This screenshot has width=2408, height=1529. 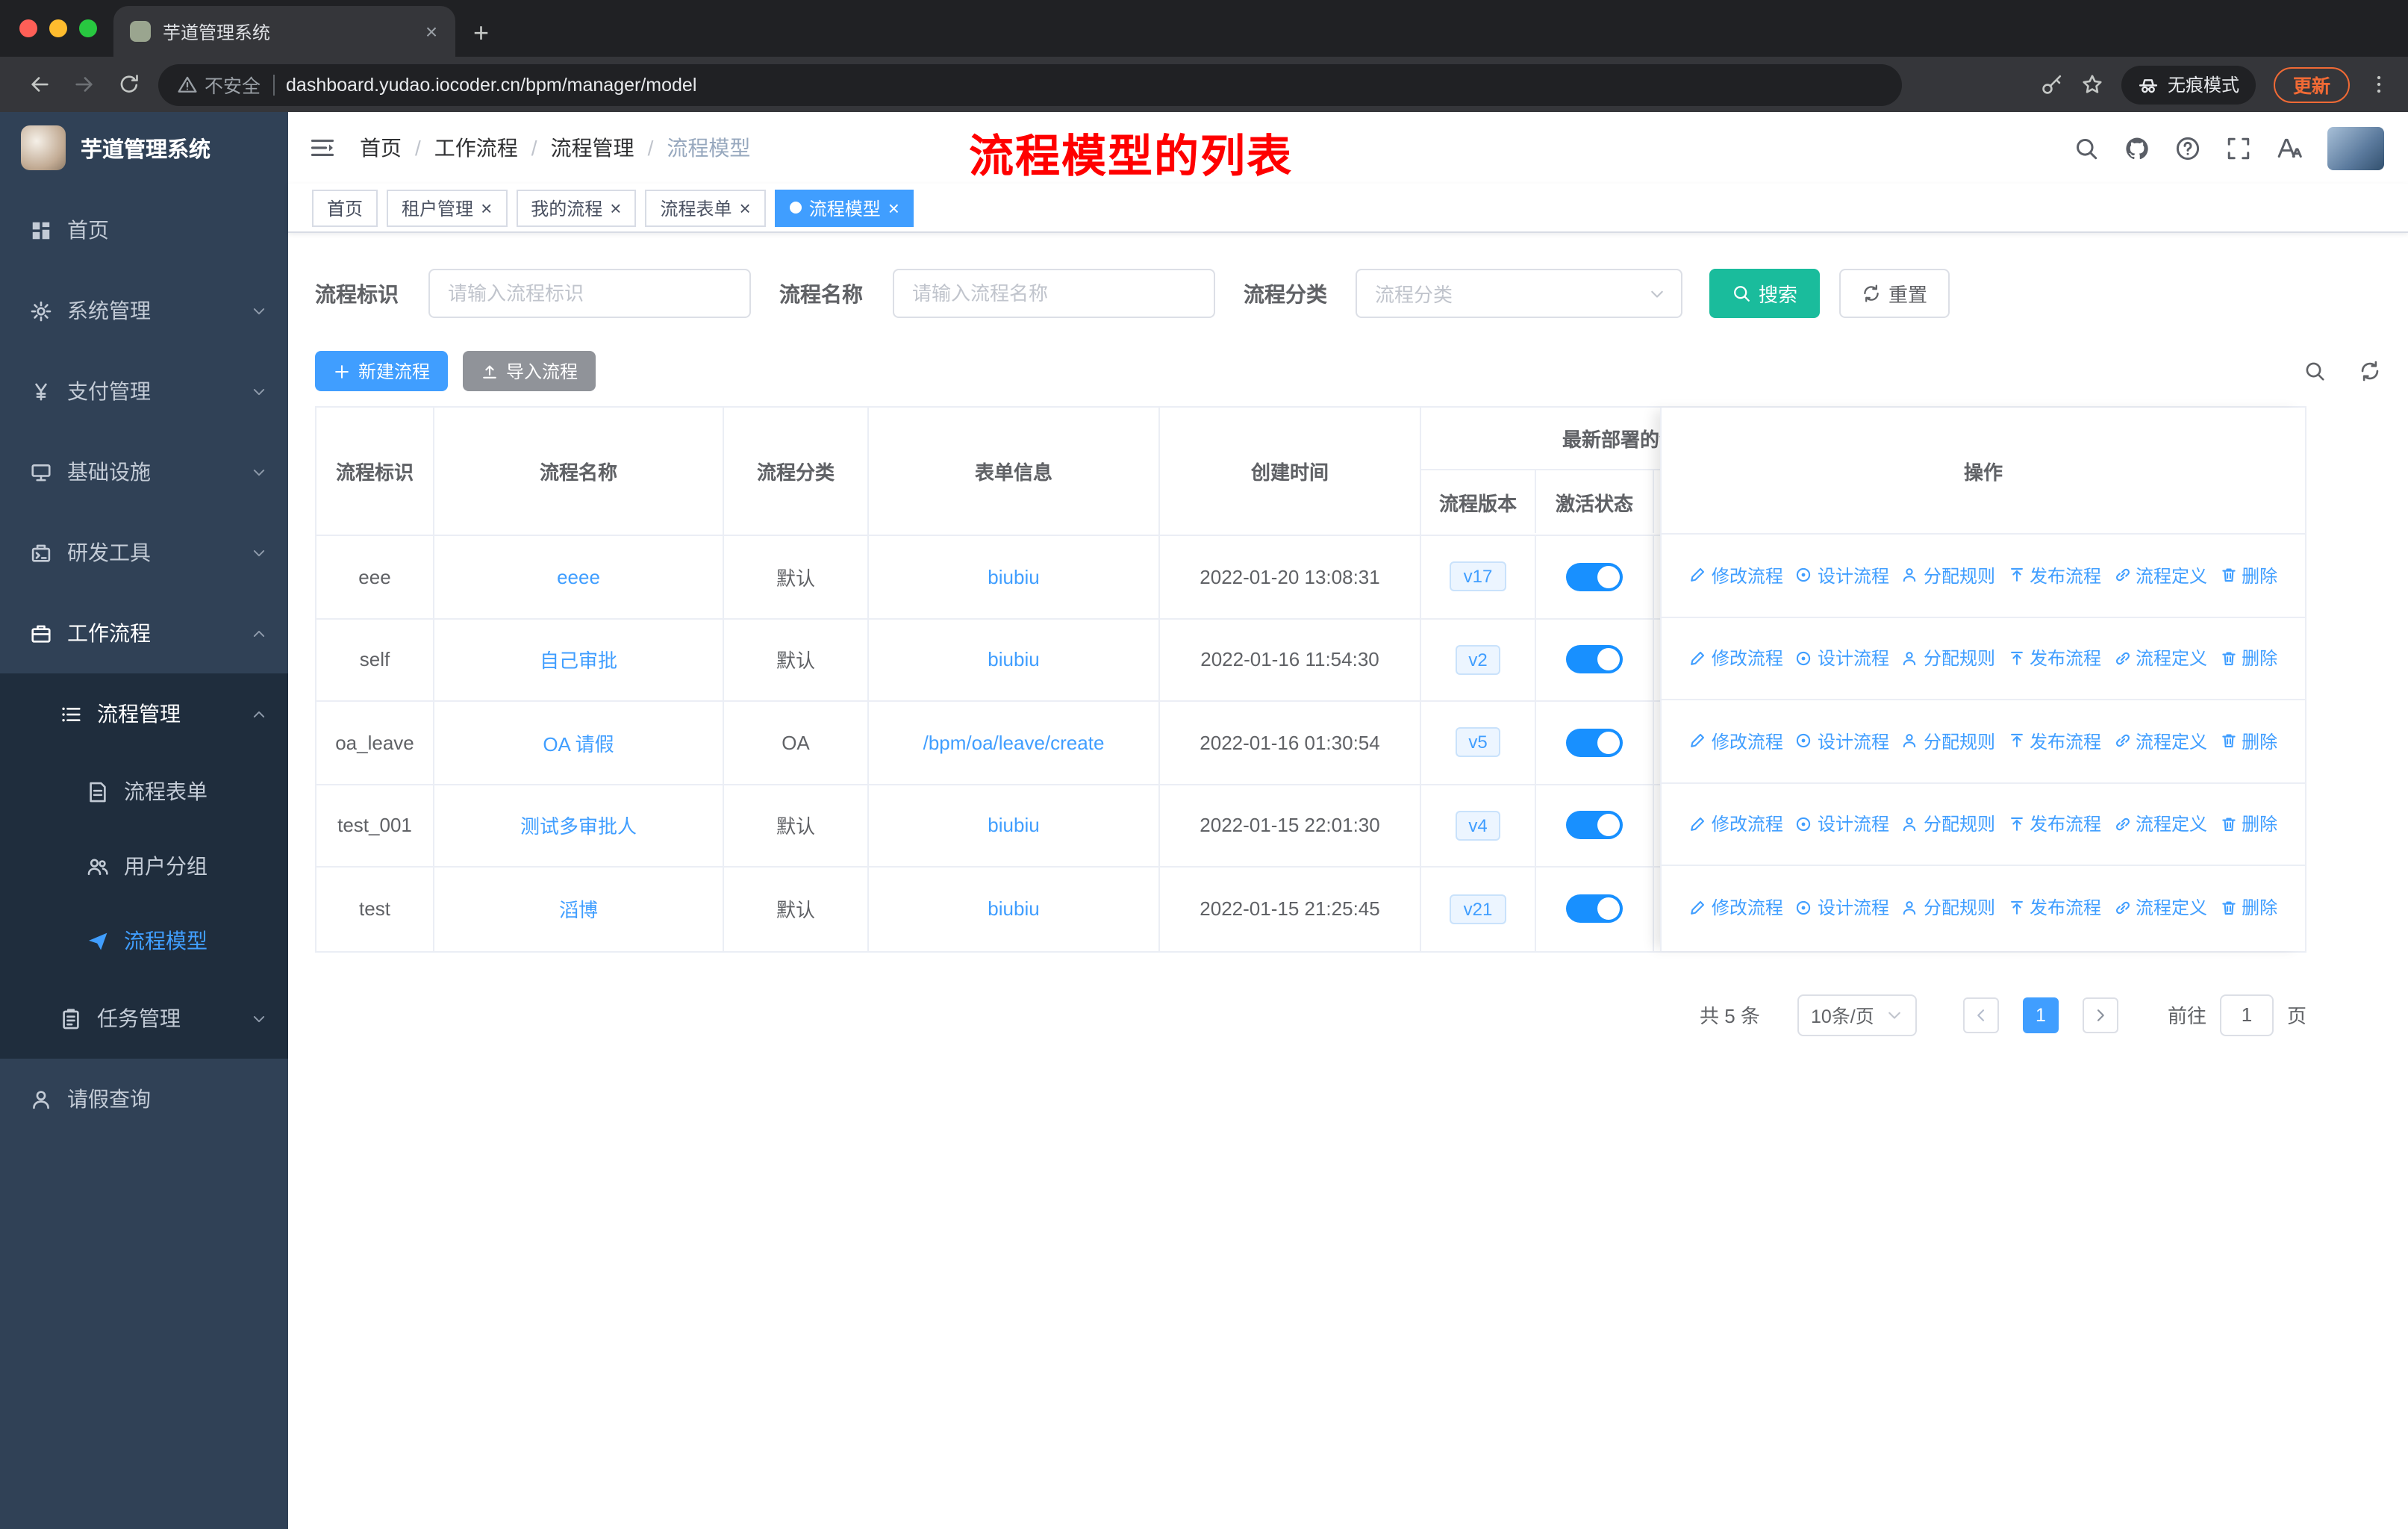 I want to click on prev-page-button, so click(x=1980, y=1015).